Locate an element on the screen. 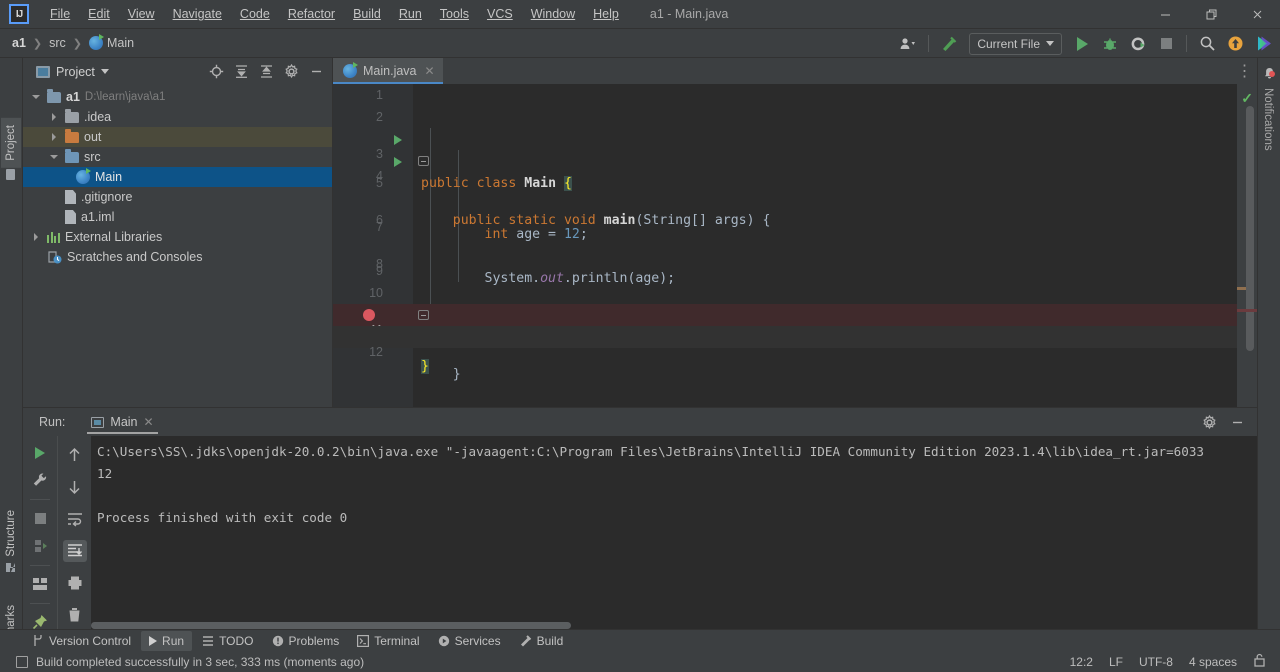  sidebar-item-project: Project is located at coordinates (11, 143).